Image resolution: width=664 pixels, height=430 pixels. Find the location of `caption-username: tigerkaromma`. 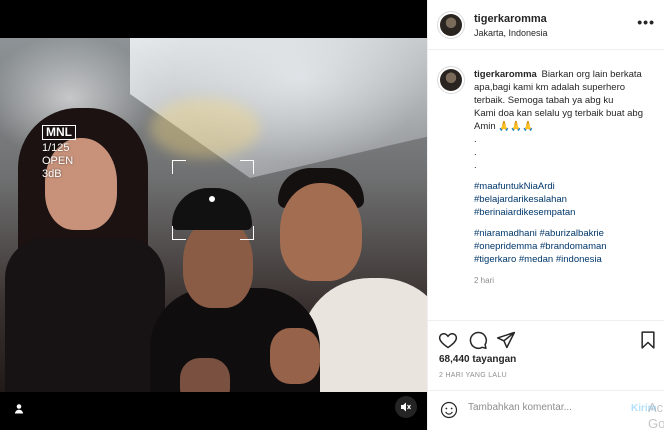

caption-username: tigerkaromma is located at coordinates (505, 74).